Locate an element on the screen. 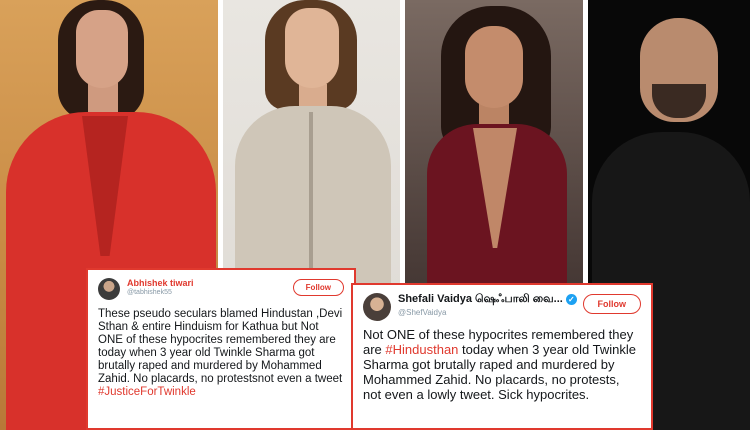  author-handle: @tabhishek55 is located at coordinates (207, 292).